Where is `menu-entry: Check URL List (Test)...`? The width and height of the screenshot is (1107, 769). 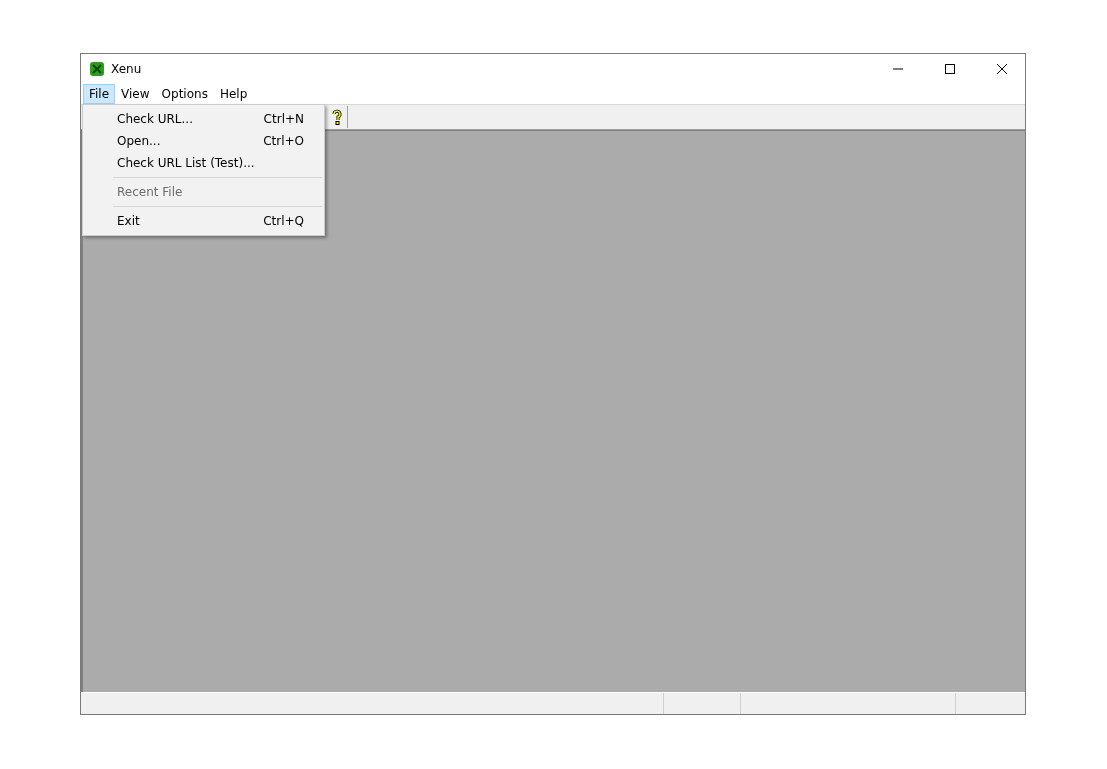 menu-entry: Check URL List (Test)... is located at coordinates (203, 163).